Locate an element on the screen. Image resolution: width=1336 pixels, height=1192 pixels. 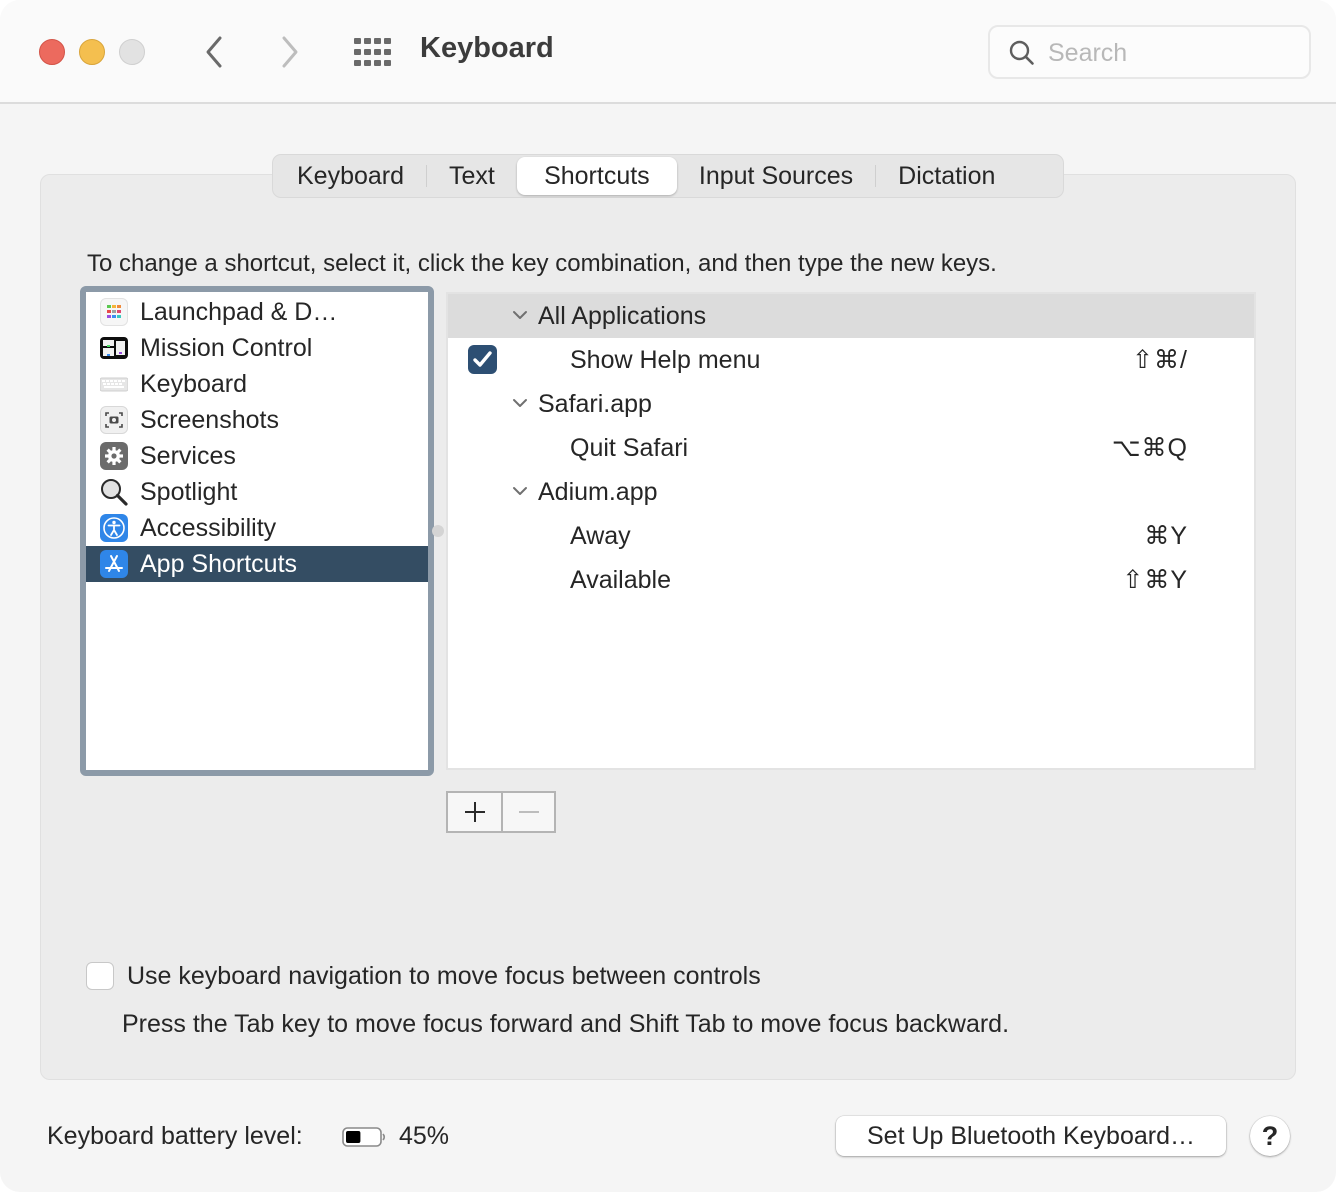
split-view-handle is located at coordinates (438, 531).